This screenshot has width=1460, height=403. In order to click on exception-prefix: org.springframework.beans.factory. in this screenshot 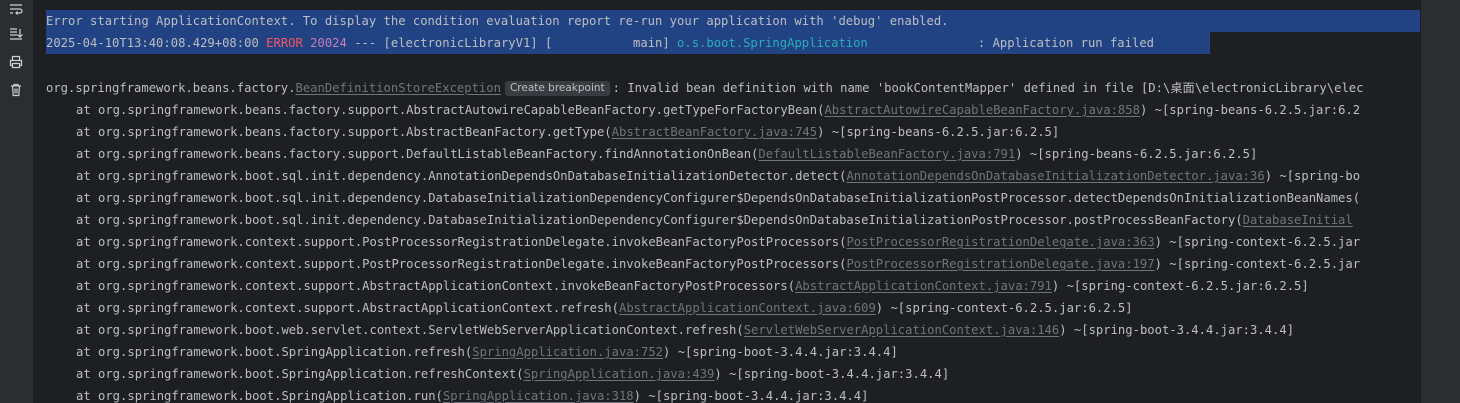, I will do `click(171, 88)`.